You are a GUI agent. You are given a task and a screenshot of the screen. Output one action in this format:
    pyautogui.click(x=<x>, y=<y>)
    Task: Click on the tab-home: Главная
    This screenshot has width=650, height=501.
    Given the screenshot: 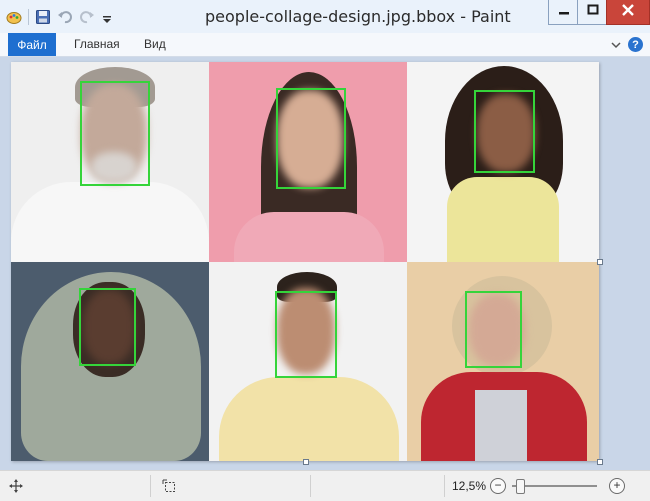 What is the action you would take?
    pyautogui.click(x=97, y=44)
    